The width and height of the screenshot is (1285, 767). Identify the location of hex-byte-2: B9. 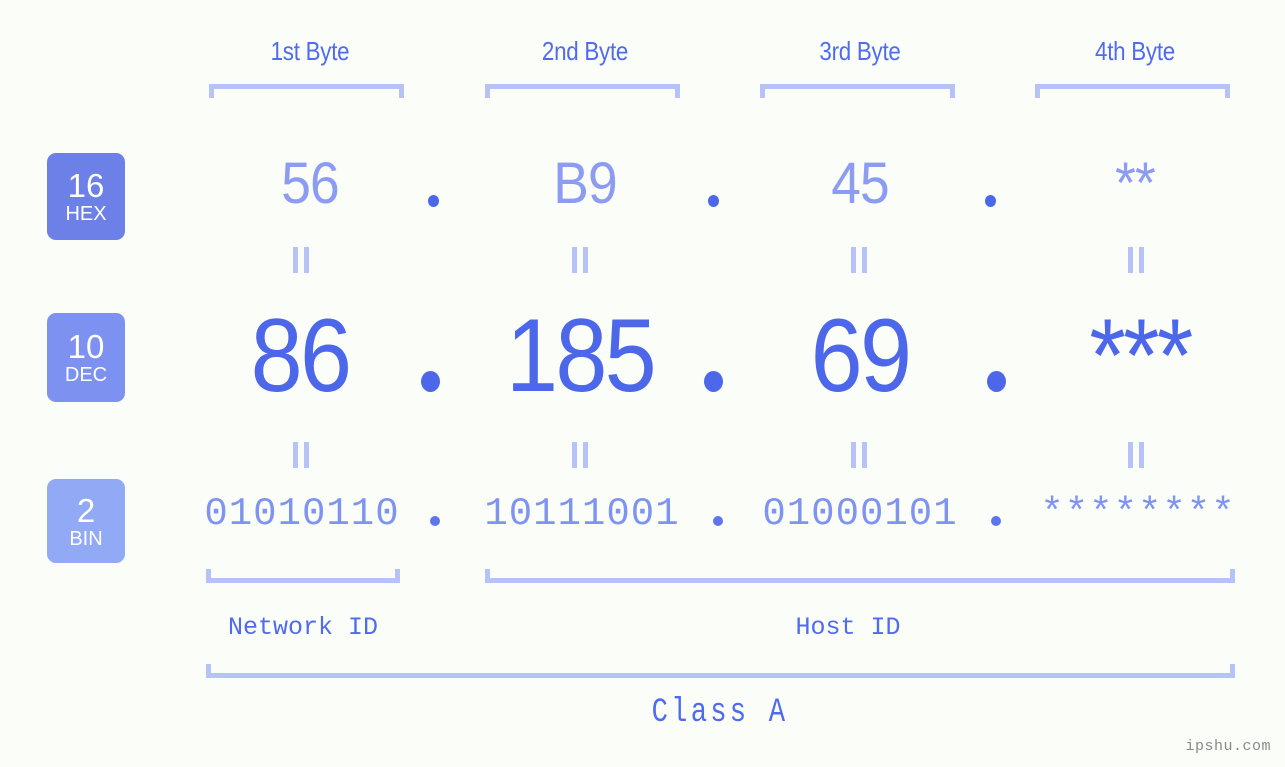
(585, 183).